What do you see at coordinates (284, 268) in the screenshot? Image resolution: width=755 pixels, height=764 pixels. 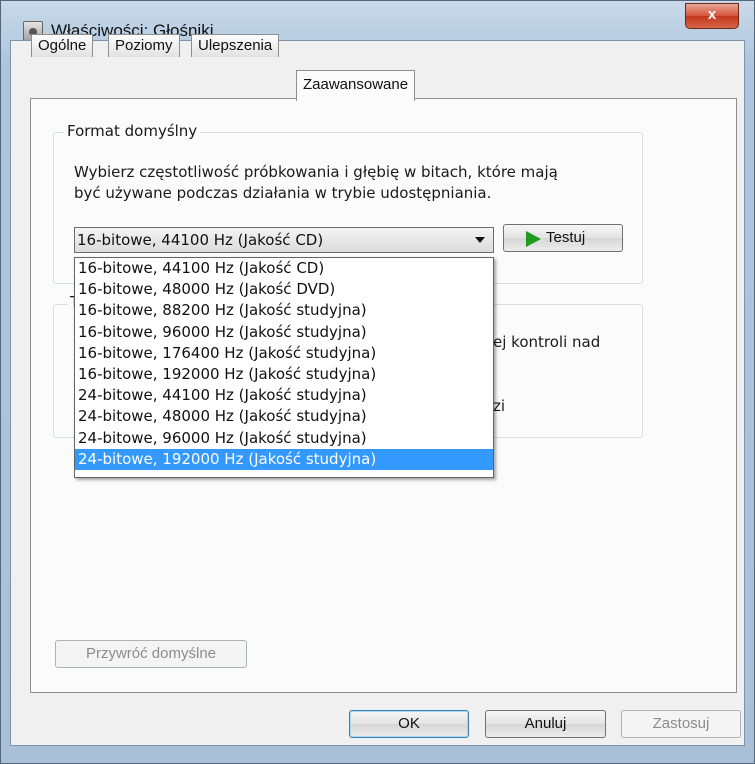 I see `list-item: 16-bitowe, 44100 Hz (Jakość CD)` at bounding box center [284, 268].